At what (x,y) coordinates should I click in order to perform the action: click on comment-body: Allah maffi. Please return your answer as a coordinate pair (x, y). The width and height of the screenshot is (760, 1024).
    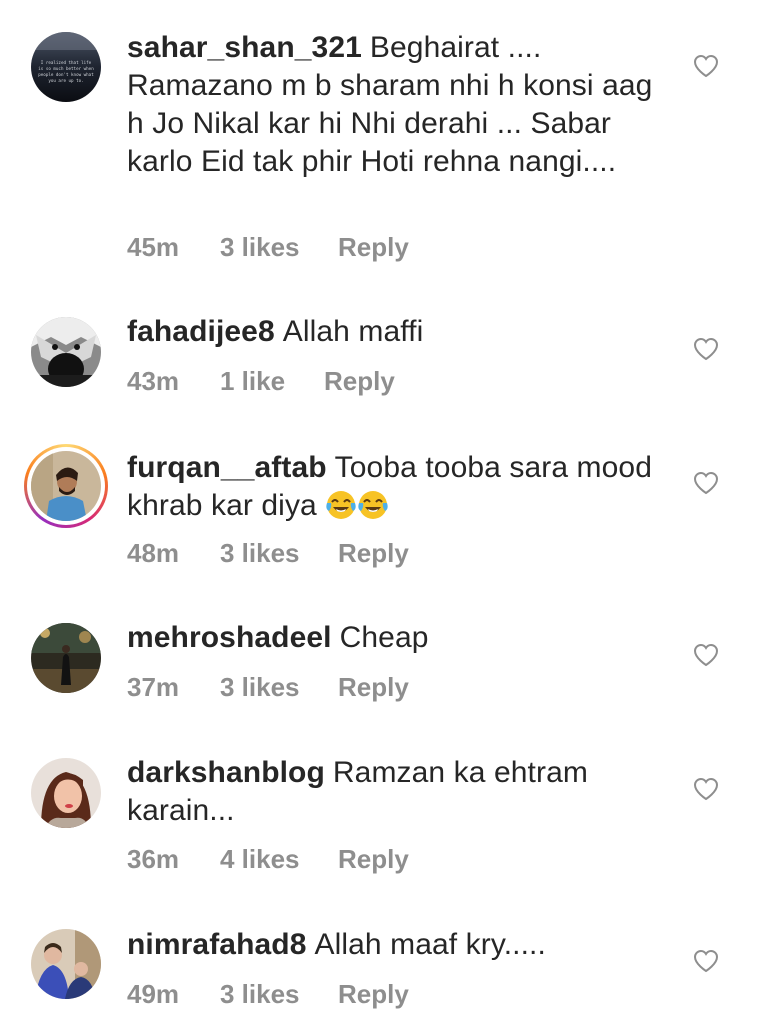
    Looking at the image, I should click on (353, 331).